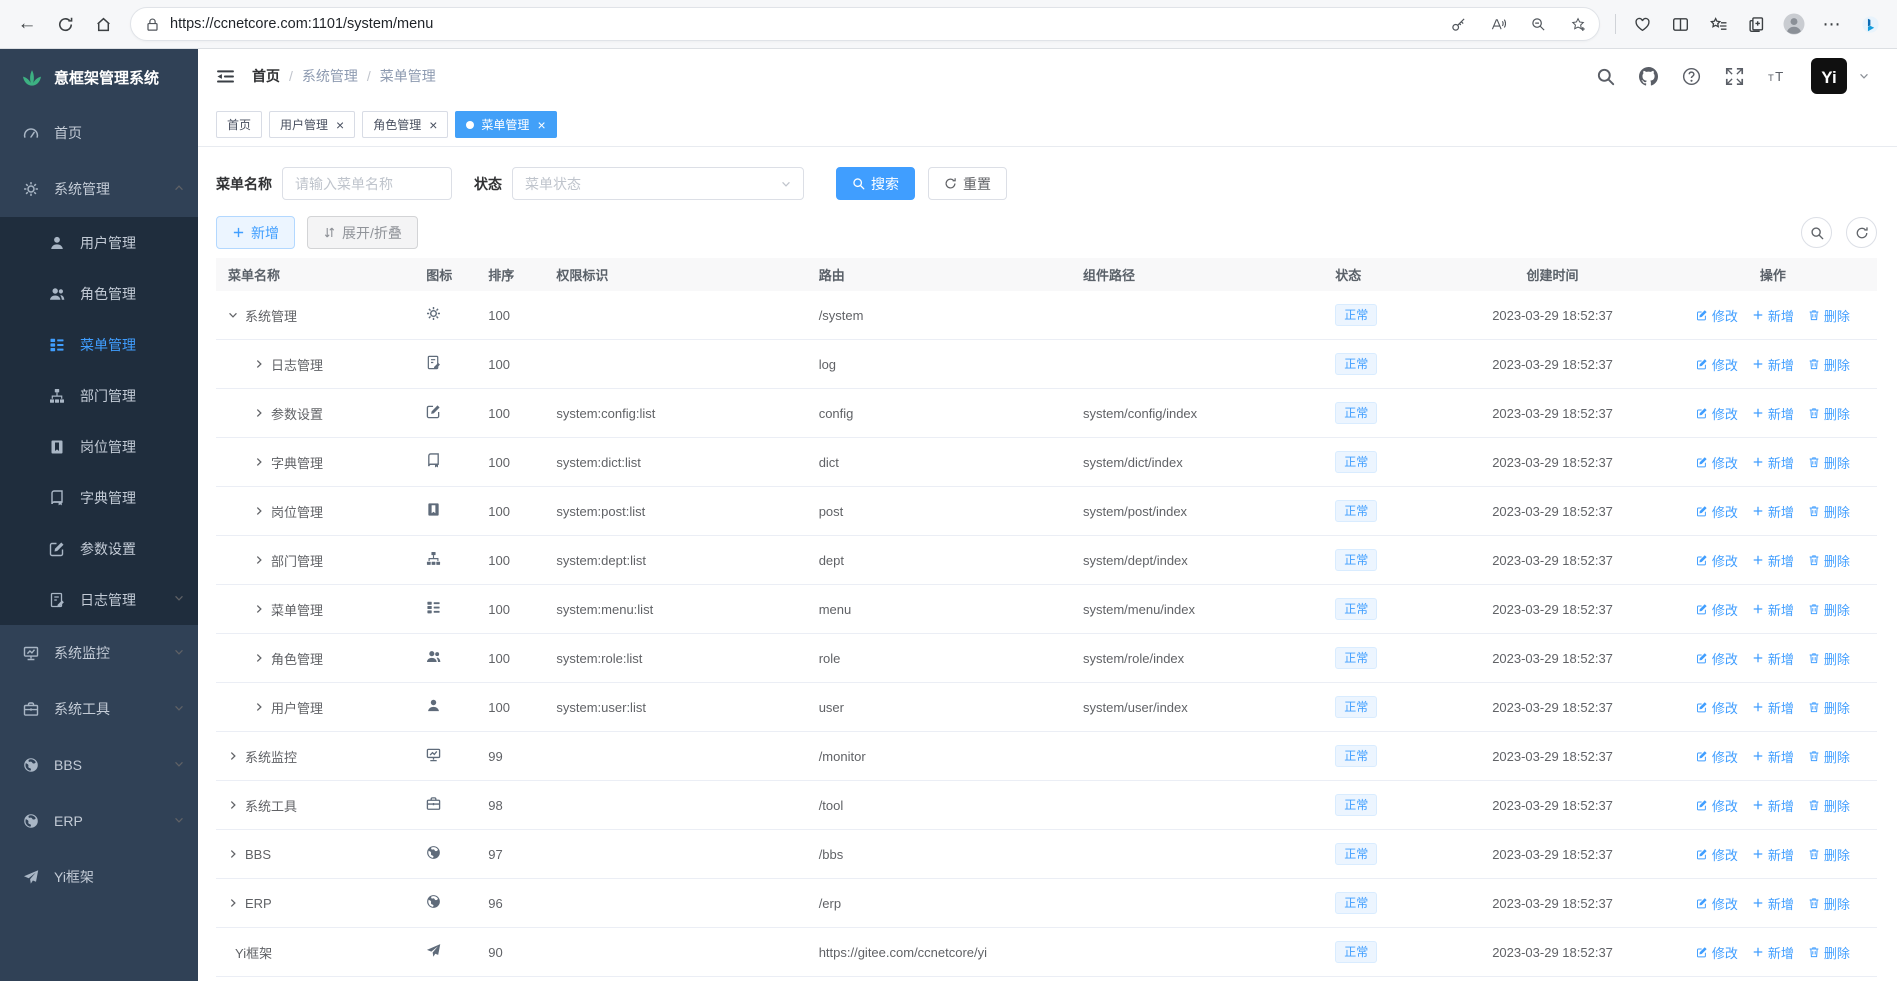  What do you see at coordinates (99, 821) in the screenshot?
I see `sidebar-item-ERP: ERP` at bounding box center [99, 821].